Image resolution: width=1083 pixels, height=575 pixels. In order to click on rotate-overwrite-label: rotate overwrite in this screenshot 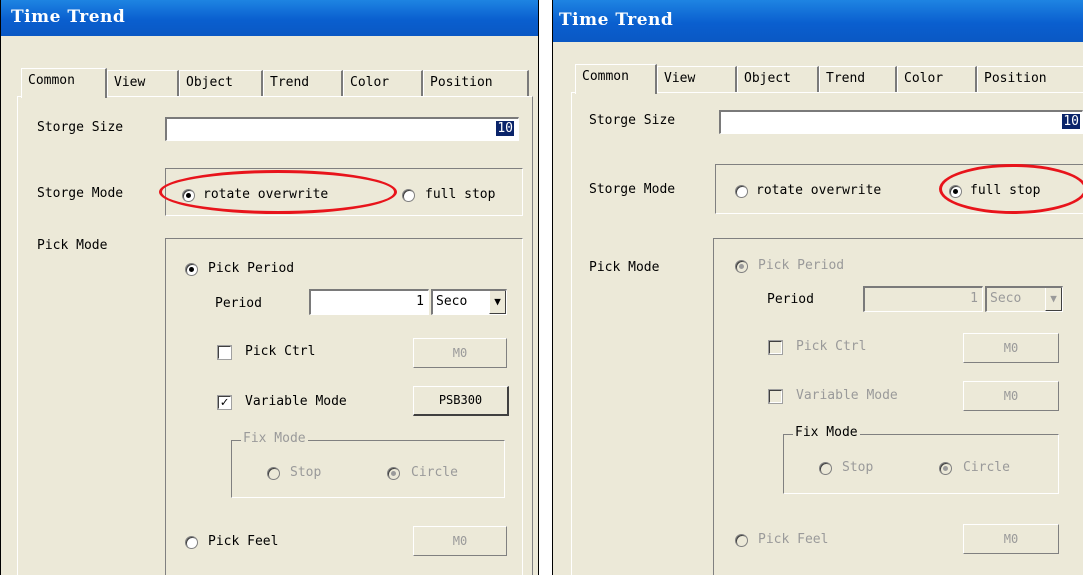, I will do `click(818, 190)`.